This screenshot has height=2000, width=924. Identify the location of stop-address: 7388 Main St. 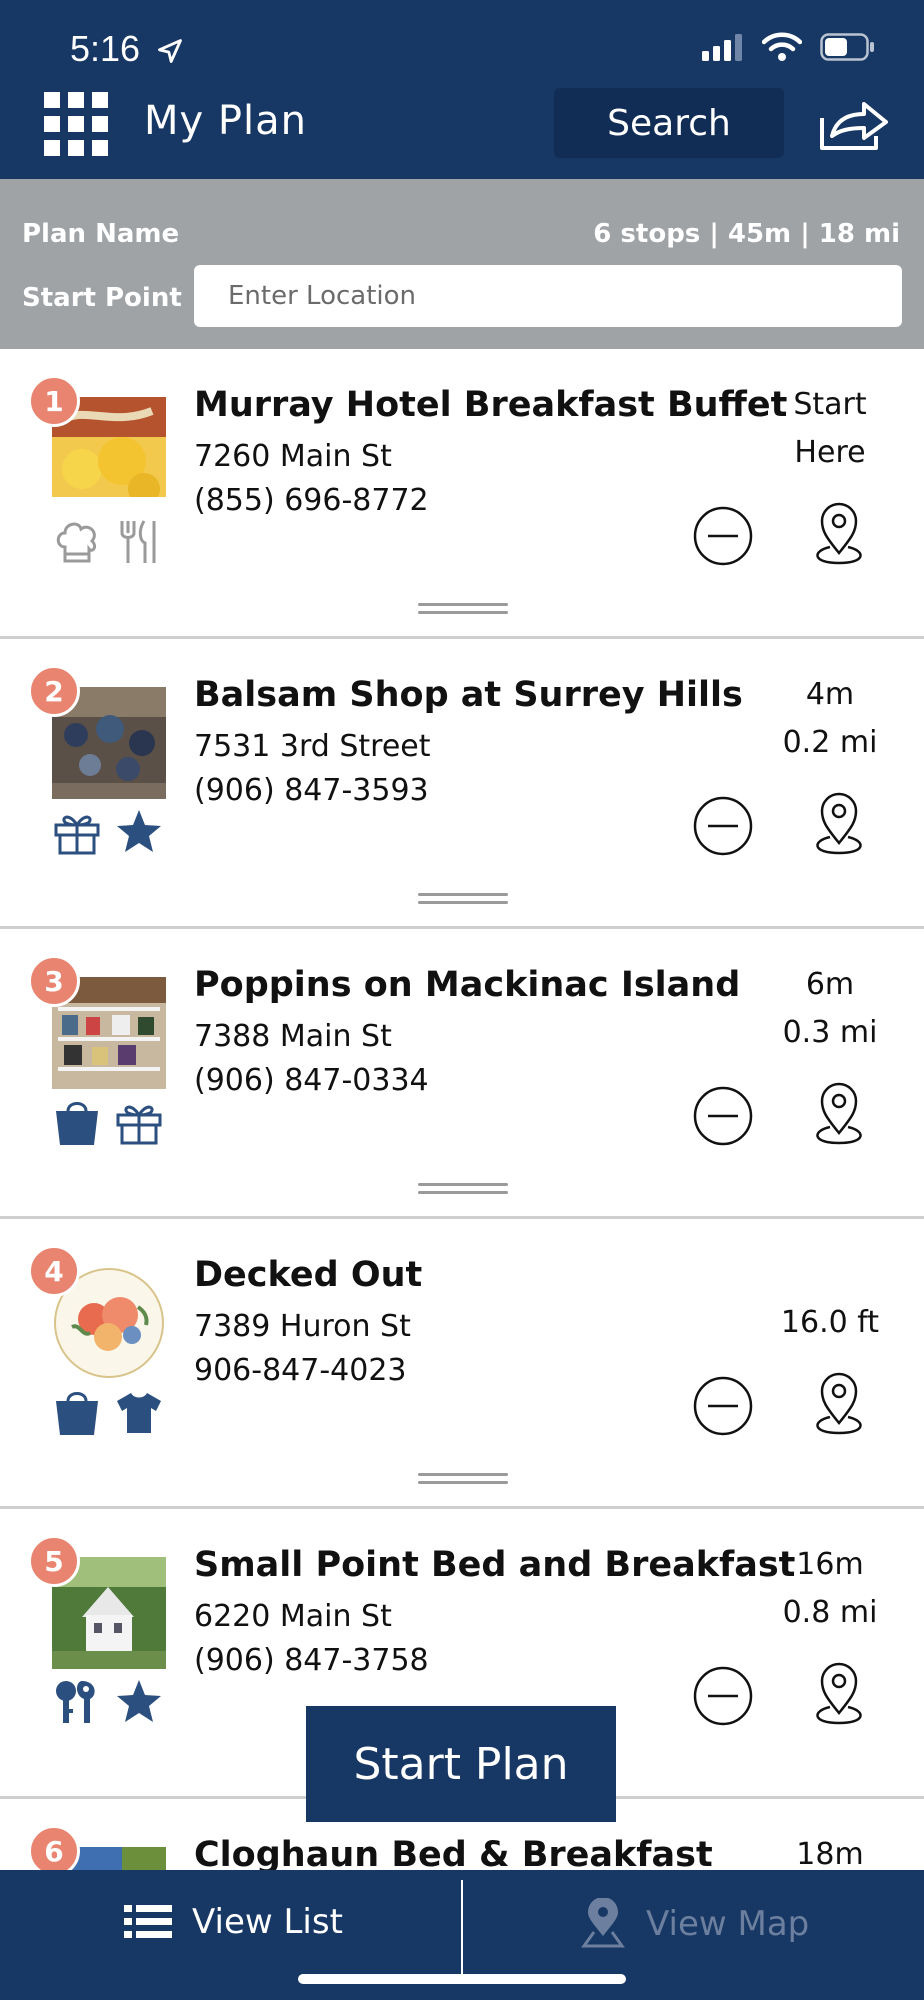
(293, 1036).